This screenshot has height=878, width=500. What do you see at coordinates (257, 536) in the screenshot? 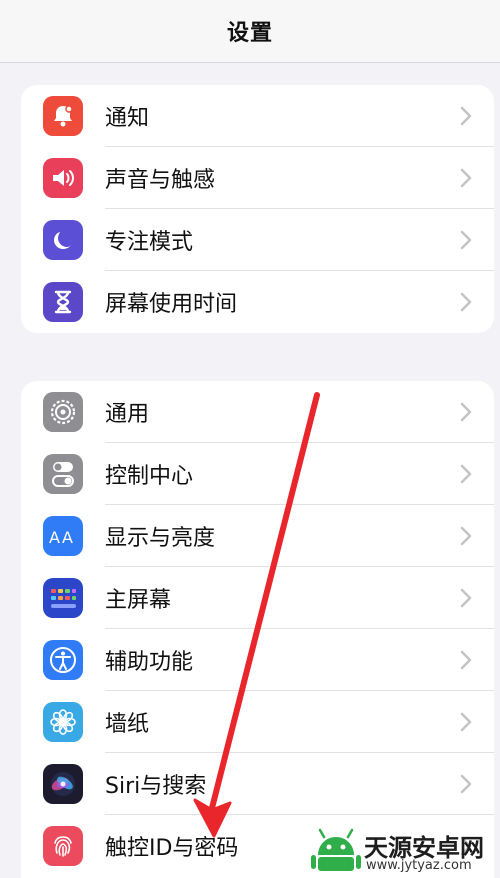
I see `row-display-brightness: AA 显示与亮度` at bounding box center [257, 536].